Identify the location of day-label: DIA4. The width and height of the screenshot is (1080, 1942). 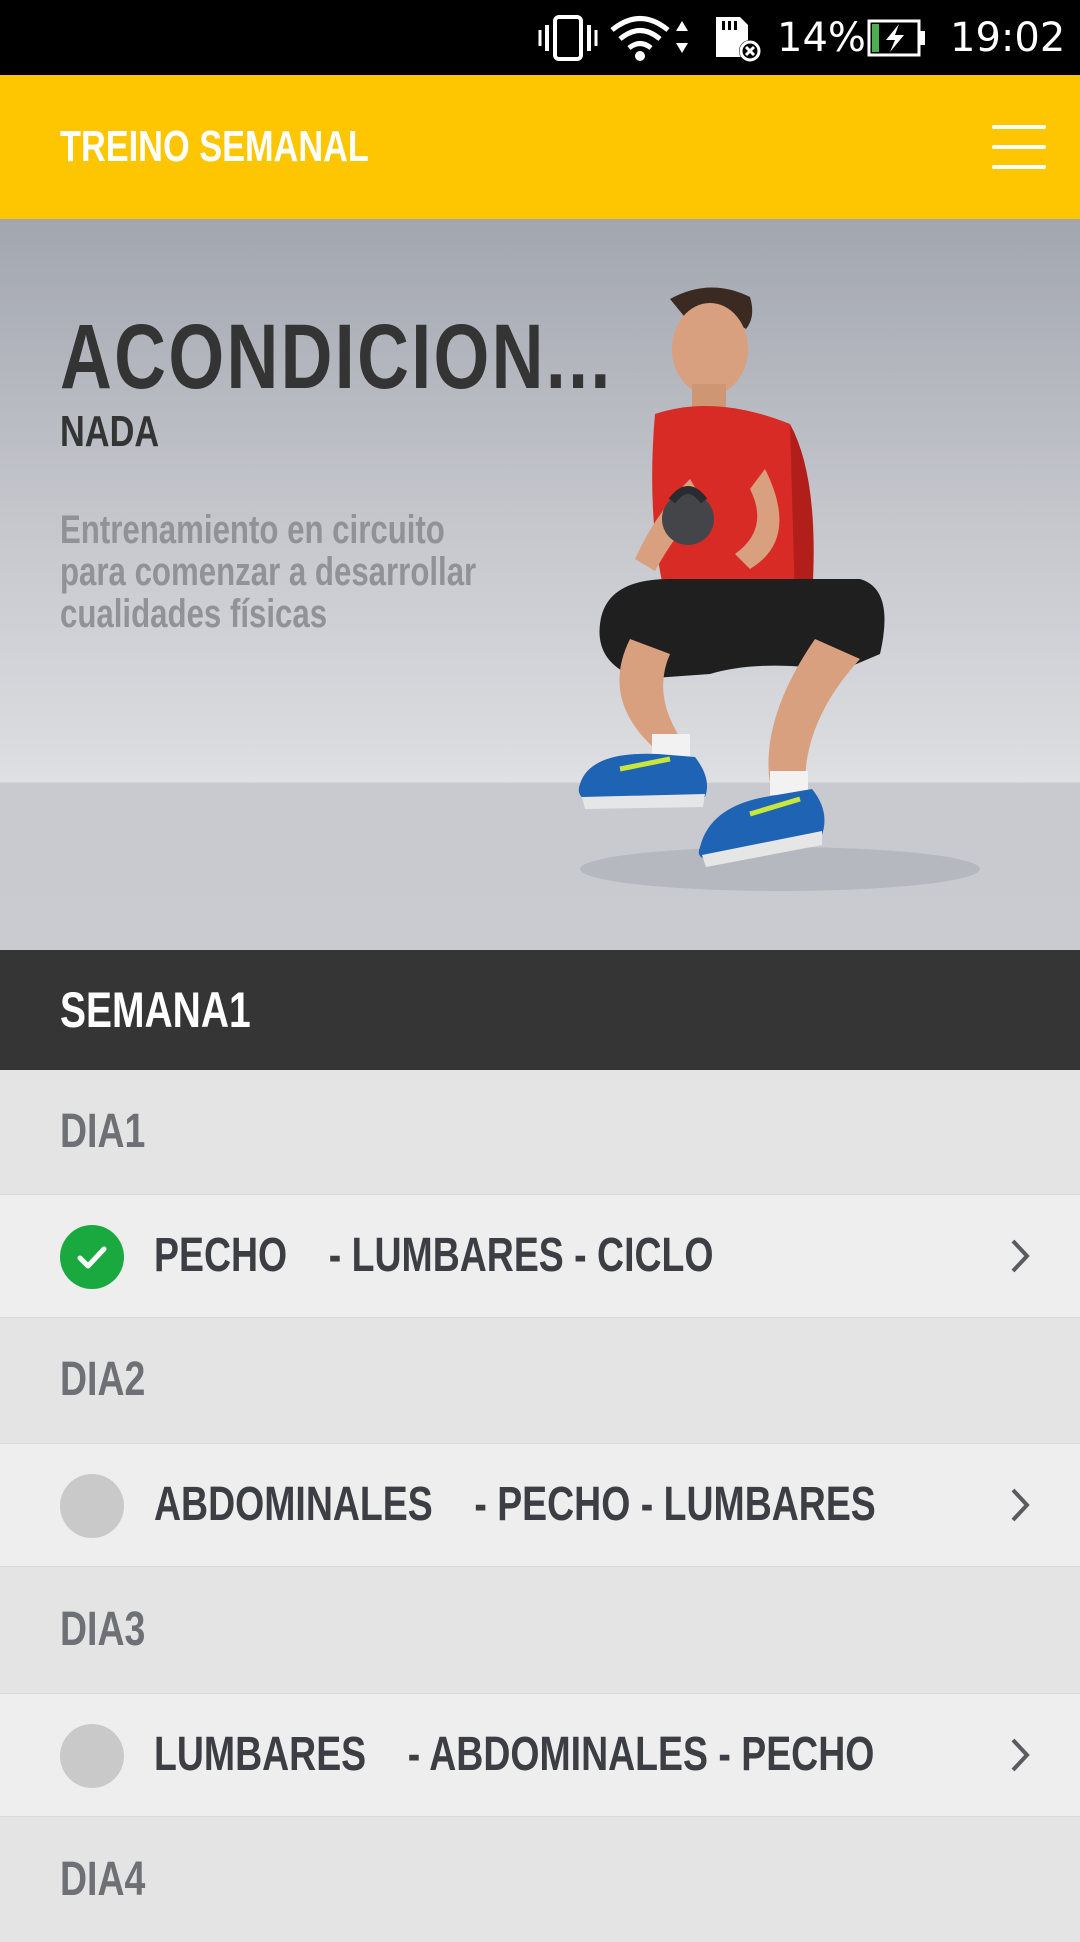
(103, 1879).